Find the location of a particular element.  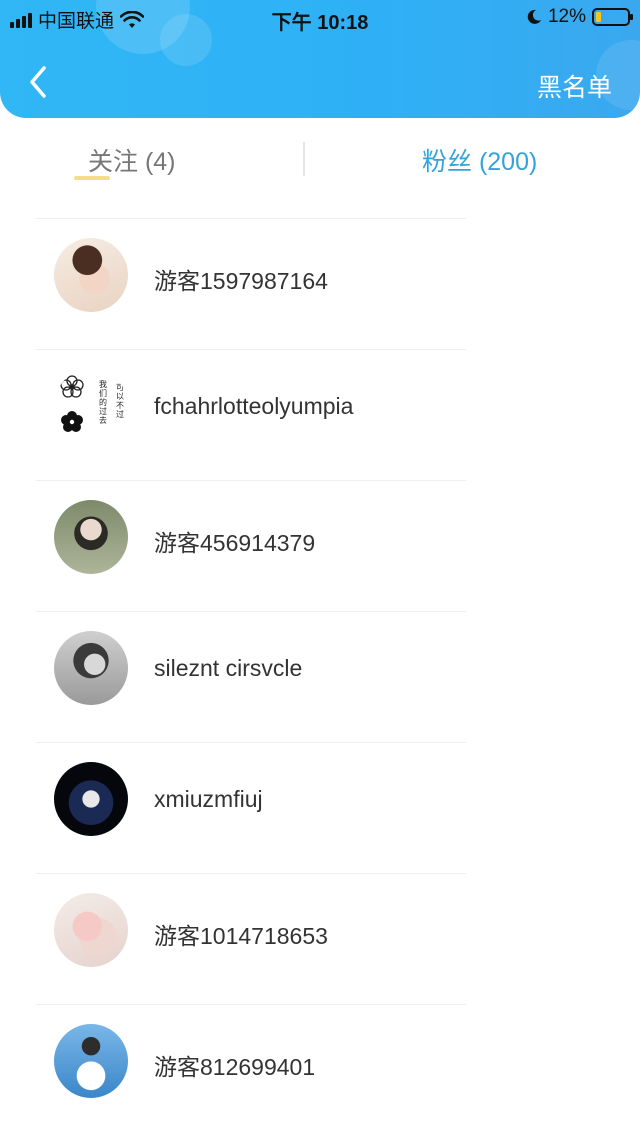

status-bar: 中国联通 下午 10:18 12% is located at coordinates (320, 18).